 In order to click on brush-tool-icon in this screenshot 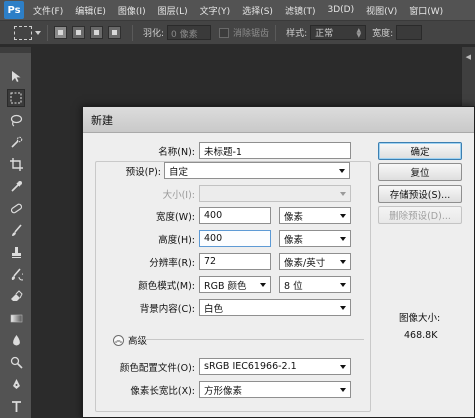, I will do `click(16, 230)`.